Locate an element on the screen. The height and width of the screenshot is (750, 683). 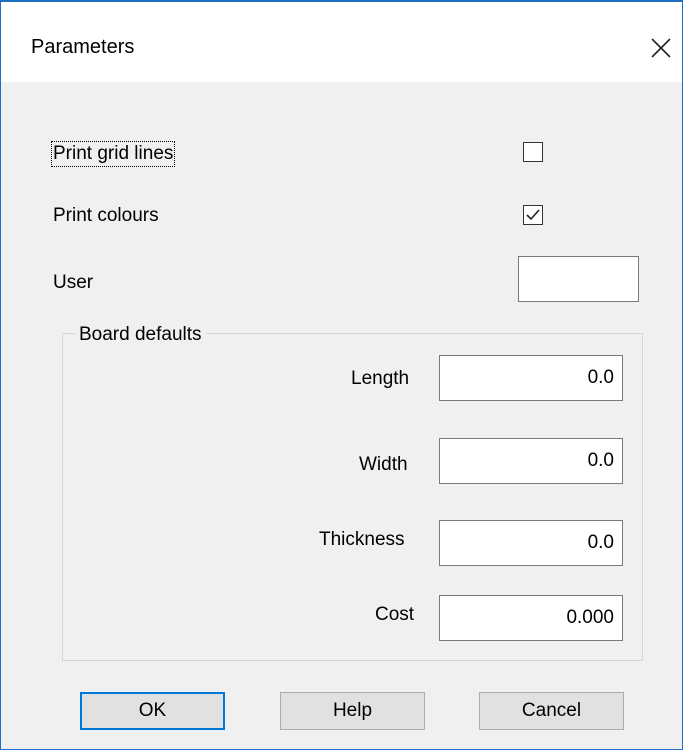
ok-button: OK is located at coordinates (152, 711).